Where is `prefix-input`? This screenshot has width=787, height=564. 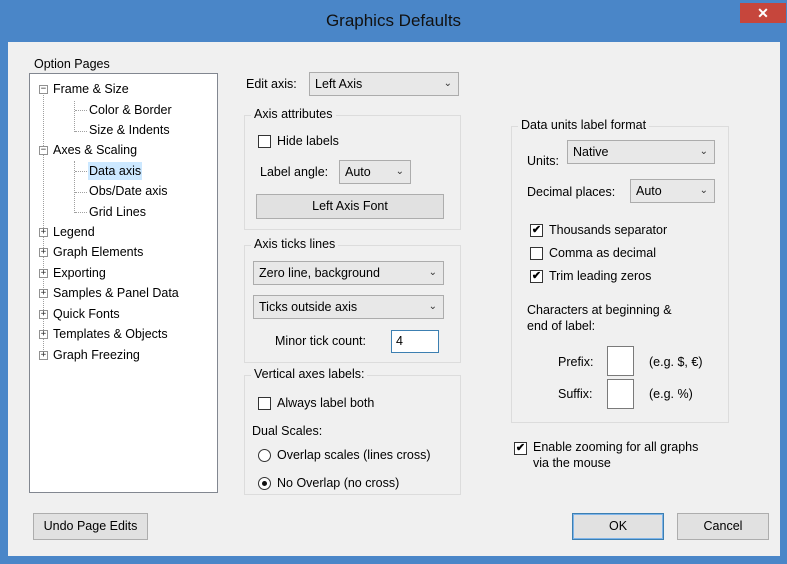
prefix-input is located at coordinates (620, 361).